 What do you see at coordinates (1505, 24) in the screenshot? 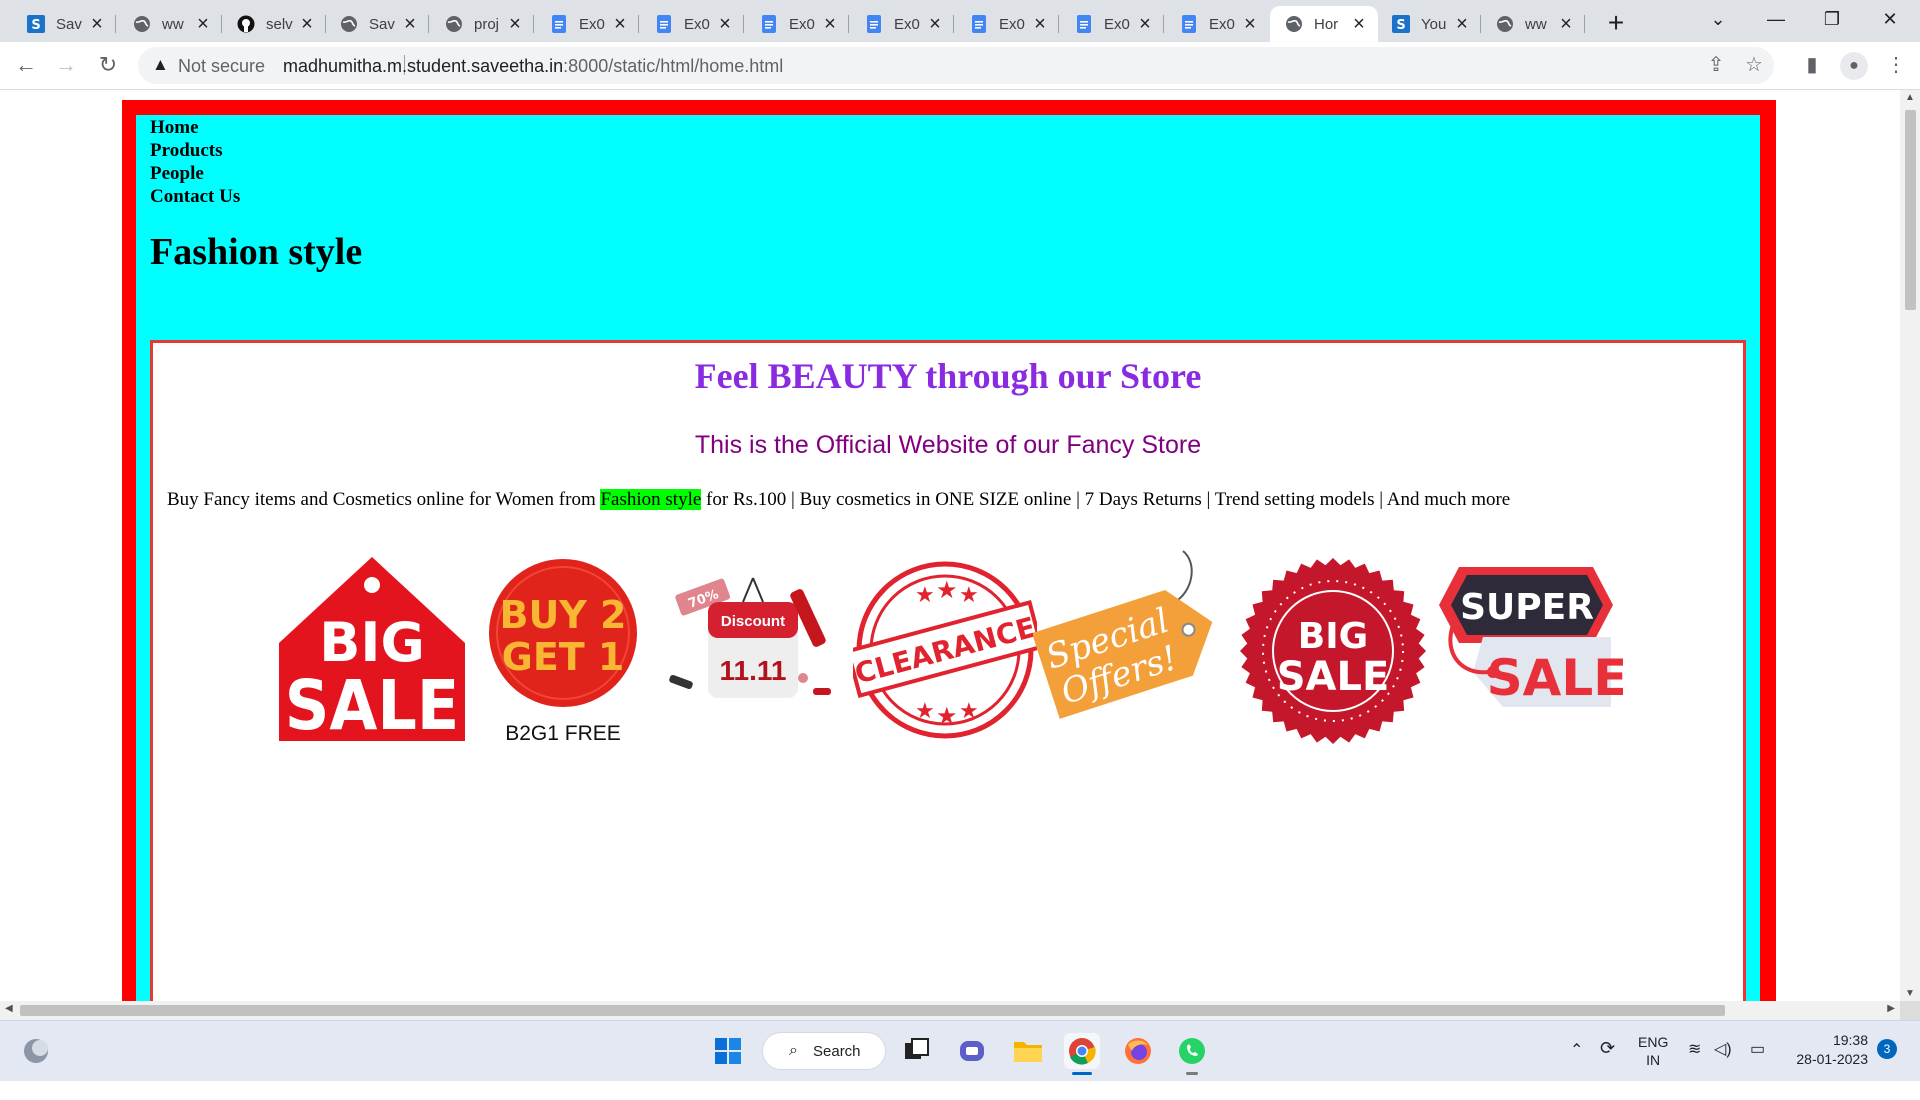
I see `globe-icon` at bounding box center [1505, 24].